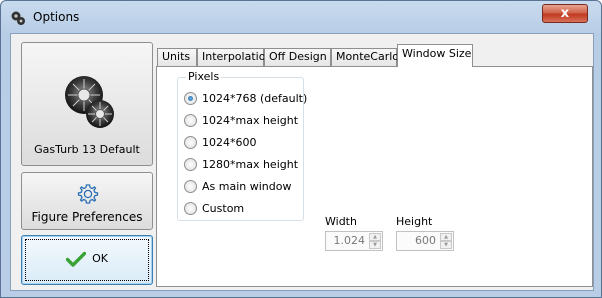 This screenshot has height=298, width=602. Describe the element at coordinates (349, 240) in the screenshot. I see `width-value: 1.024` at that location.